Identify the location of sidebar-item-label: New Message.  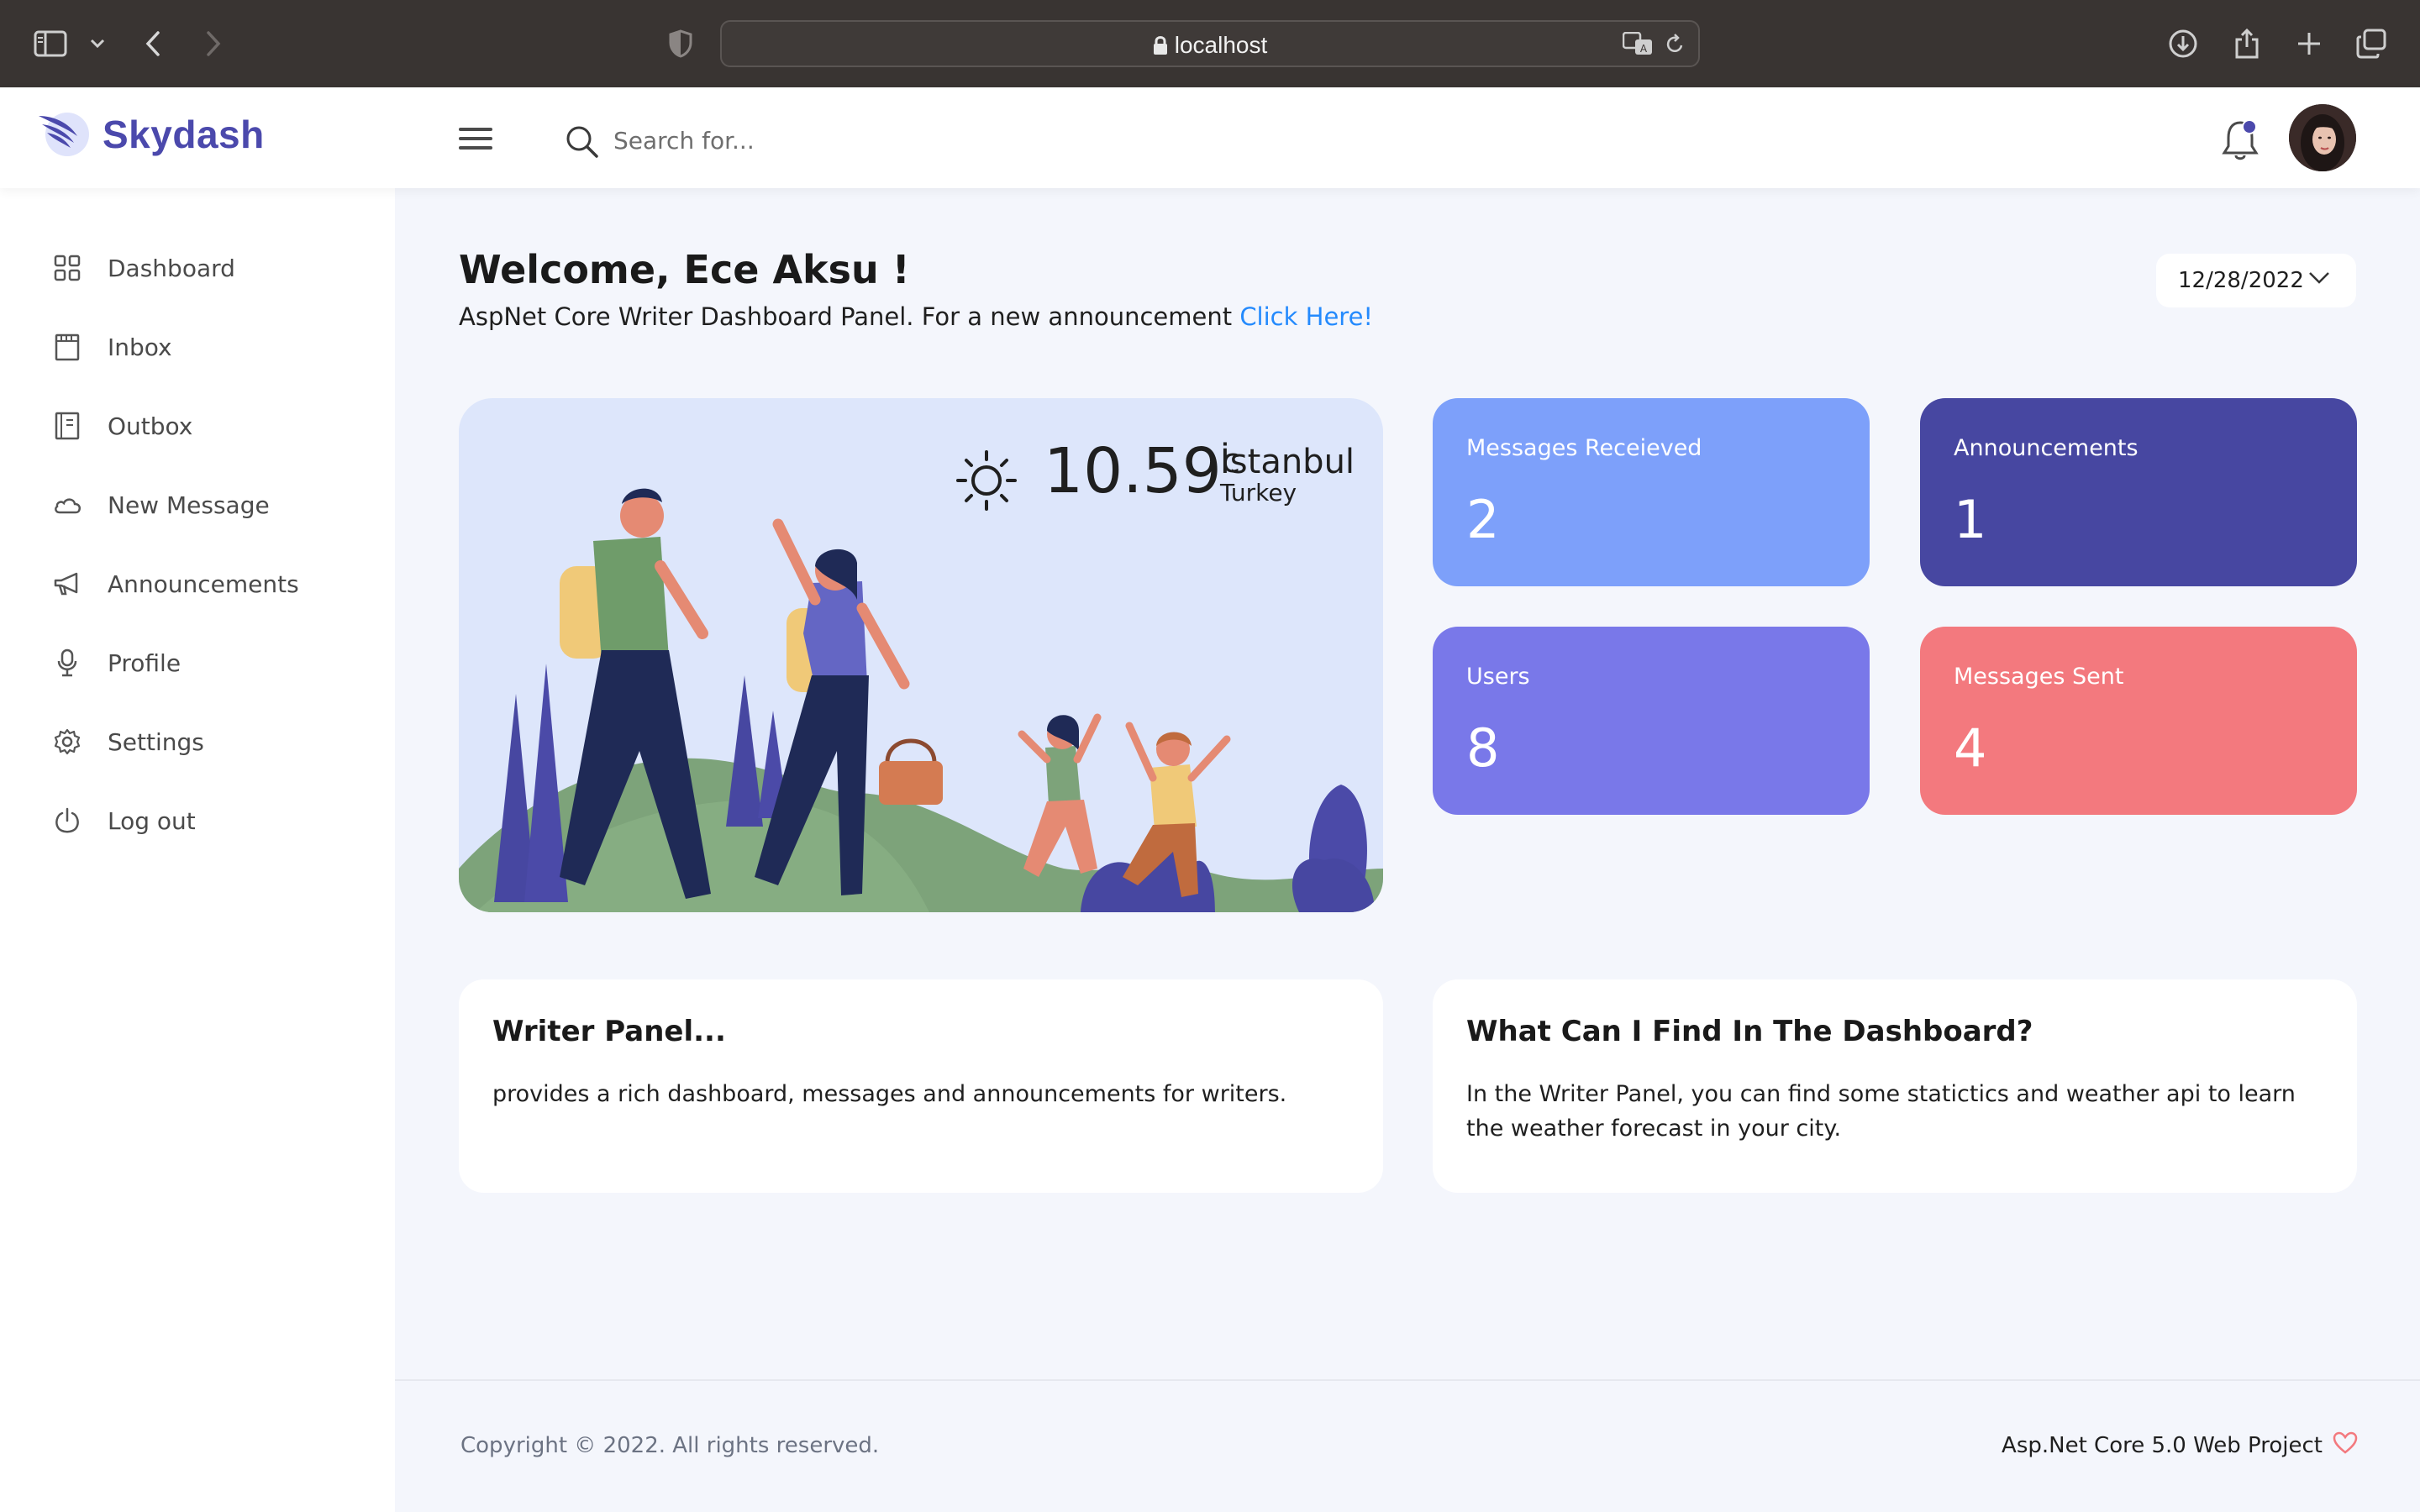
(189, 505).